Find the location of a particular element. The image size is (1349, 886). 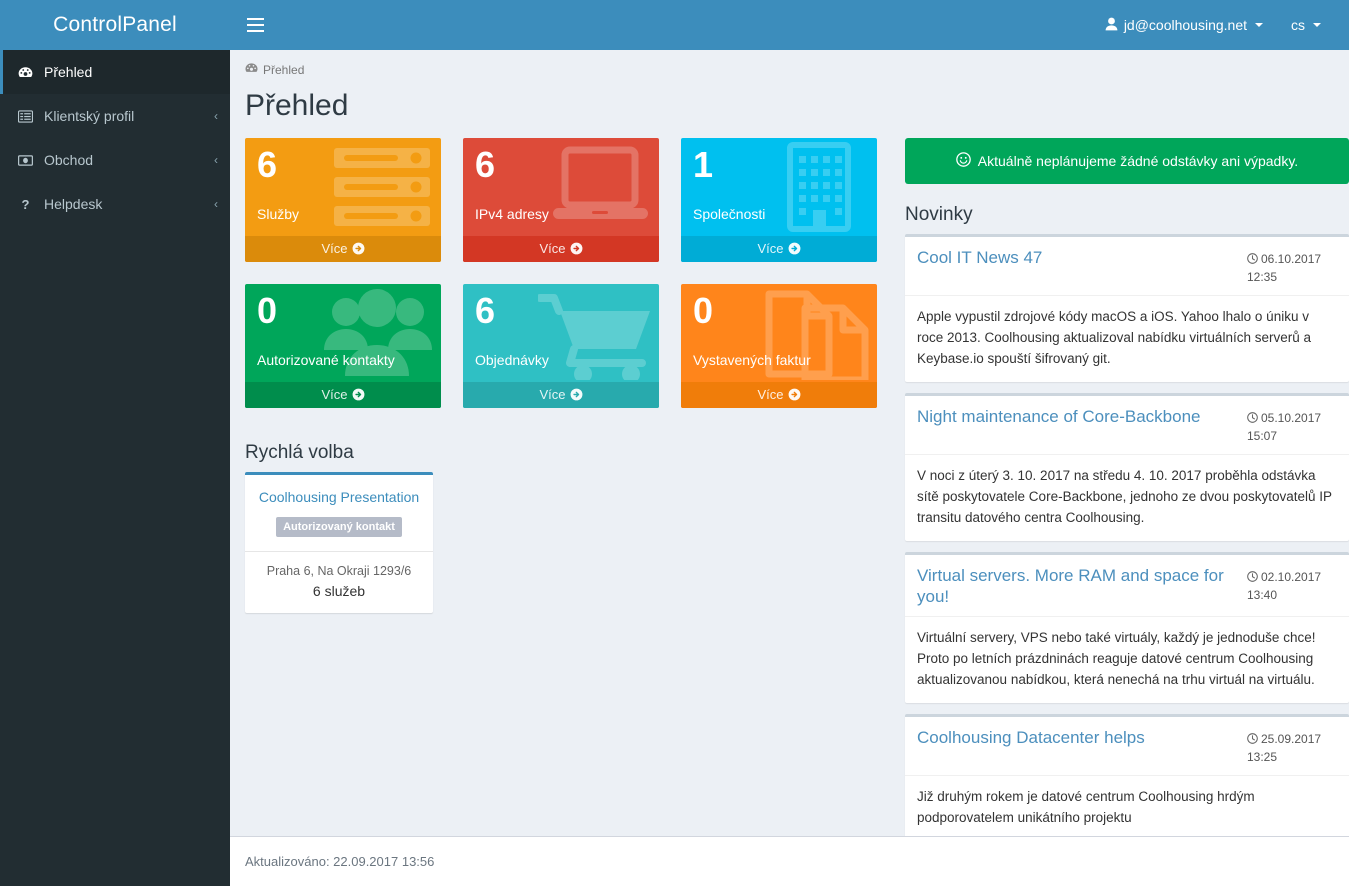

stat-tile-5: 0 Vystavených faktur Více is located at coordinates (779, 346).